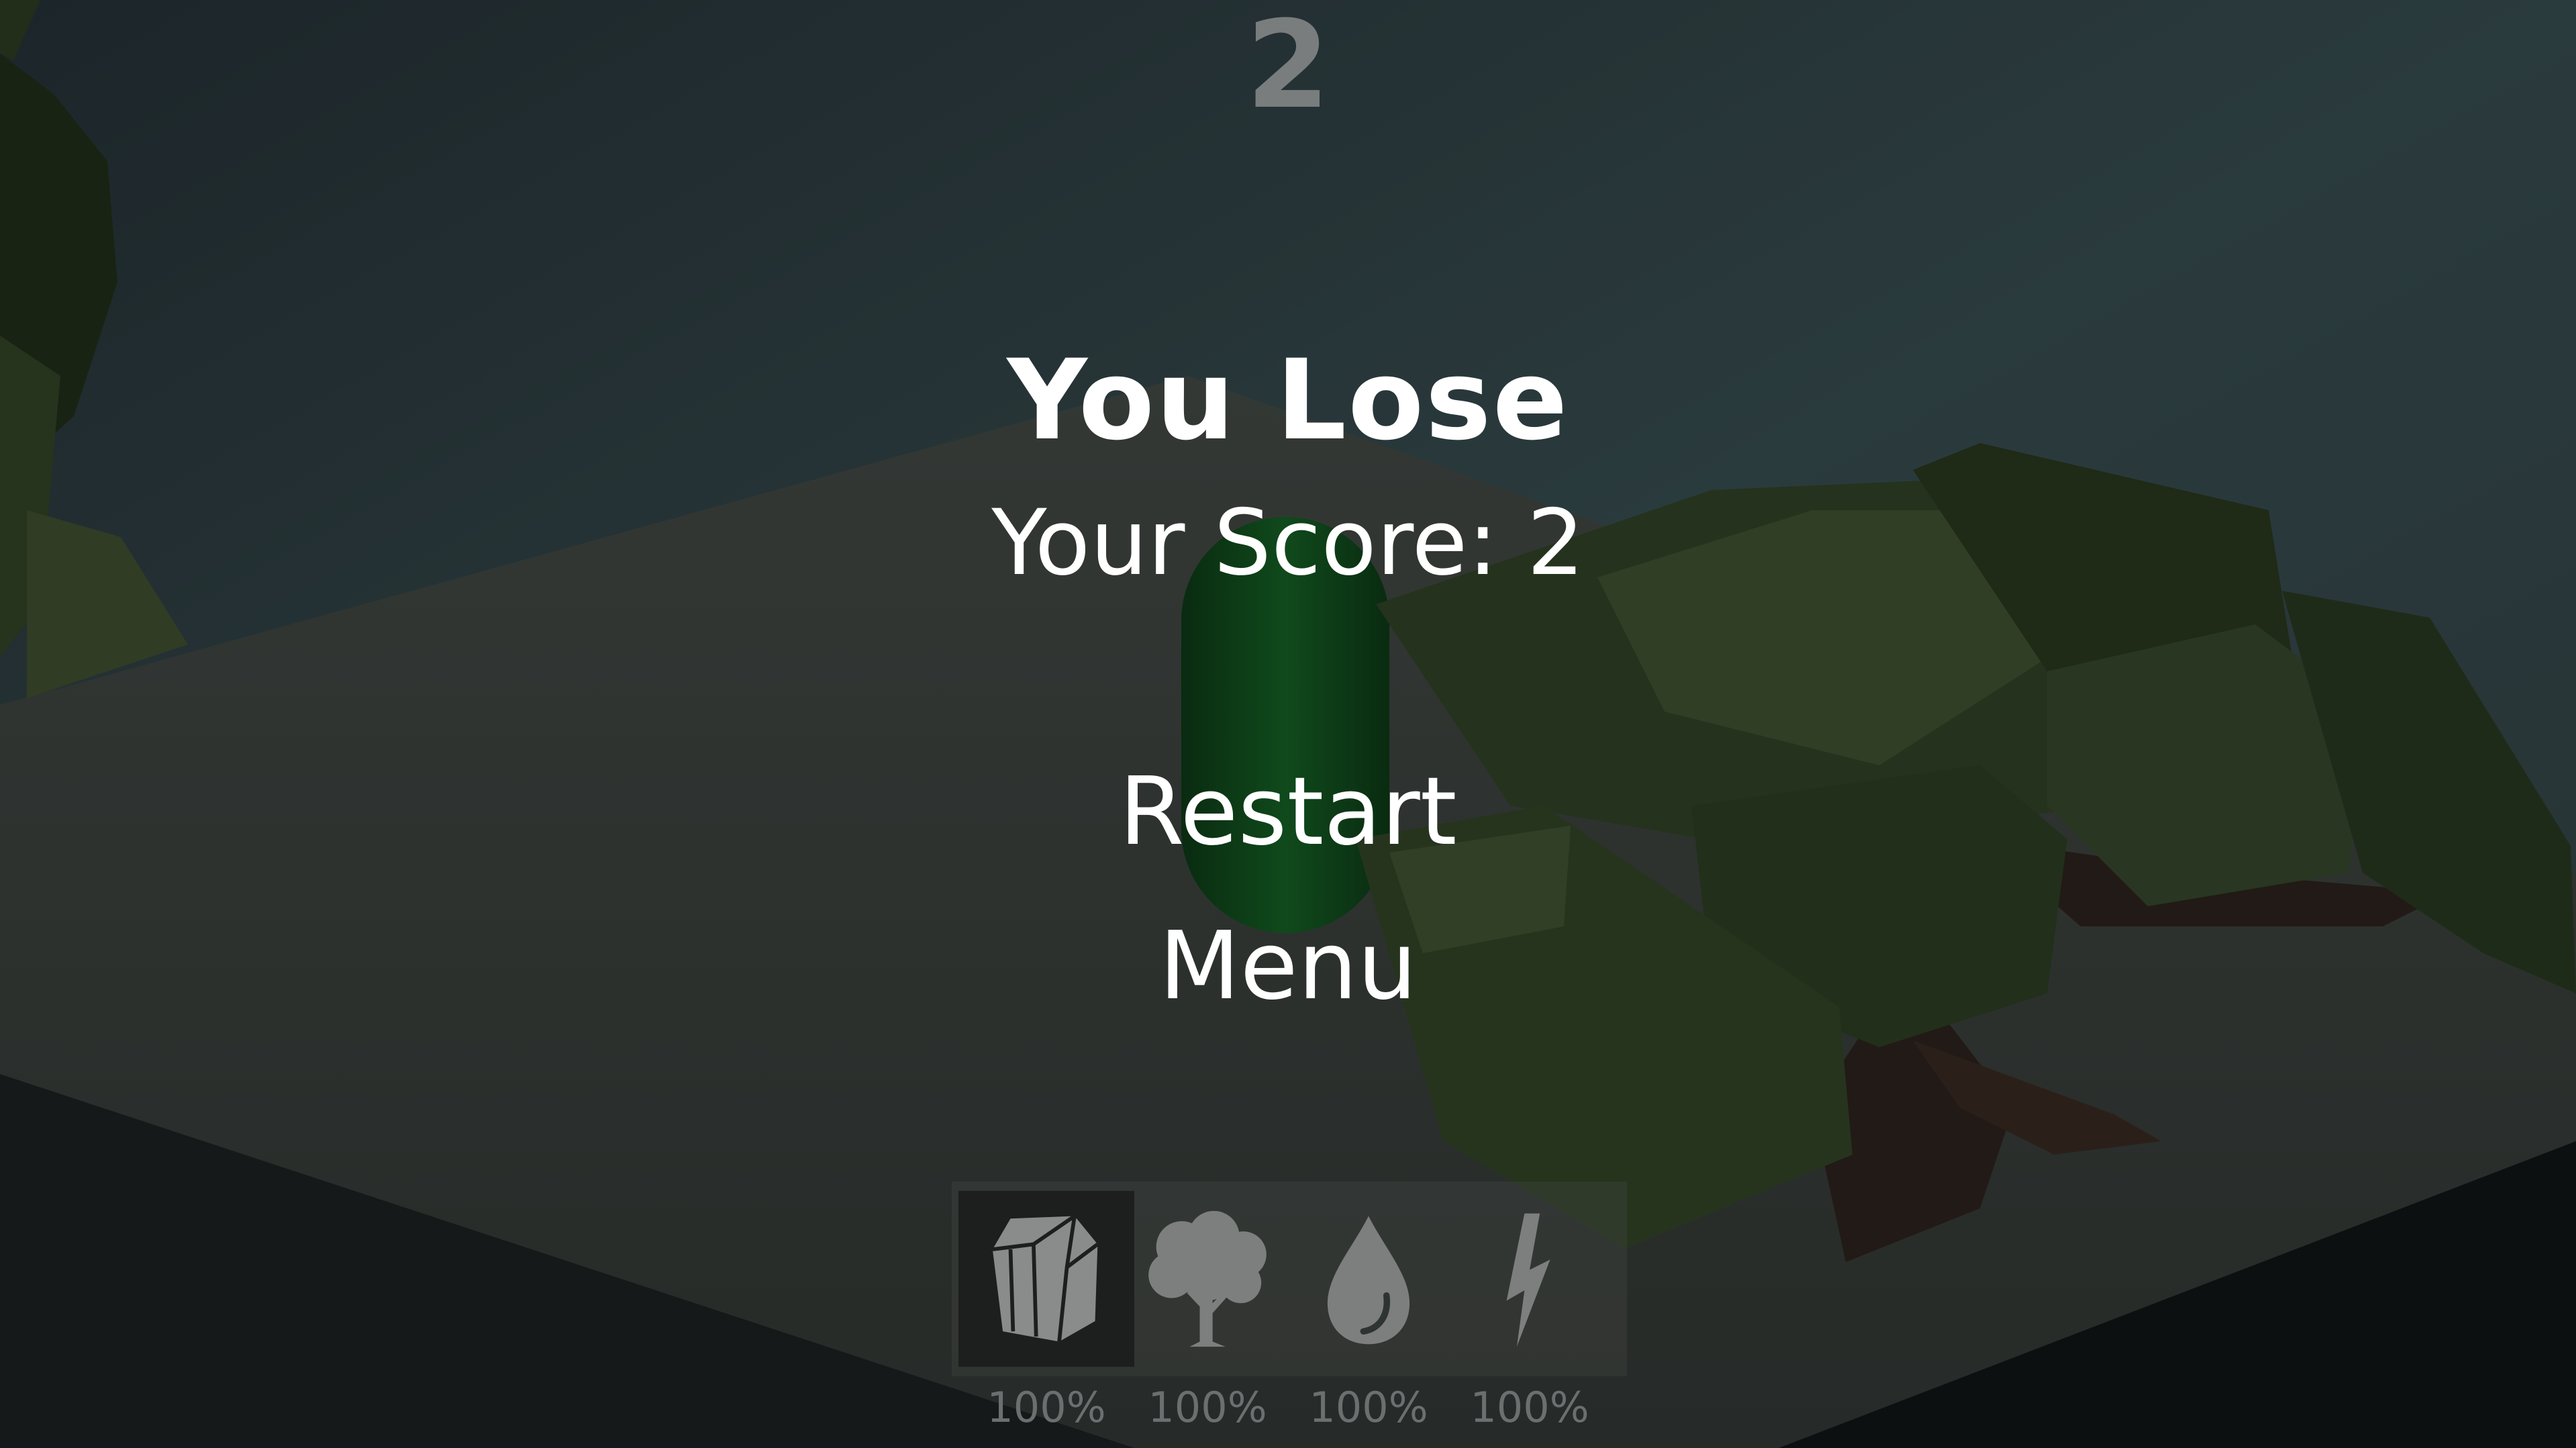 The width and height of the screenshot is (2576, 1448). Describe the element at coordinates (1288, 68) in the screenshot. I see `current-score: 2` at that location.